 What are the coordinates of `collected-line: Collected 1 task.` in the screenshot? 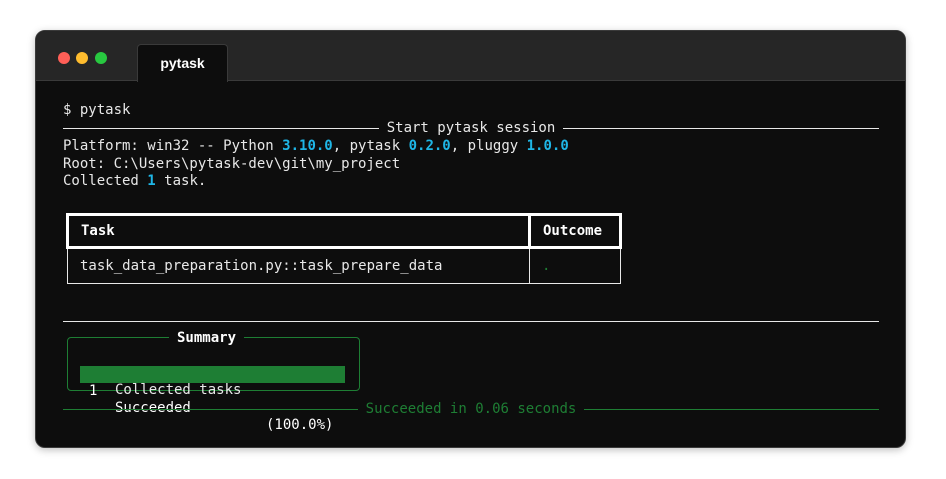 It's located at (134, 181).